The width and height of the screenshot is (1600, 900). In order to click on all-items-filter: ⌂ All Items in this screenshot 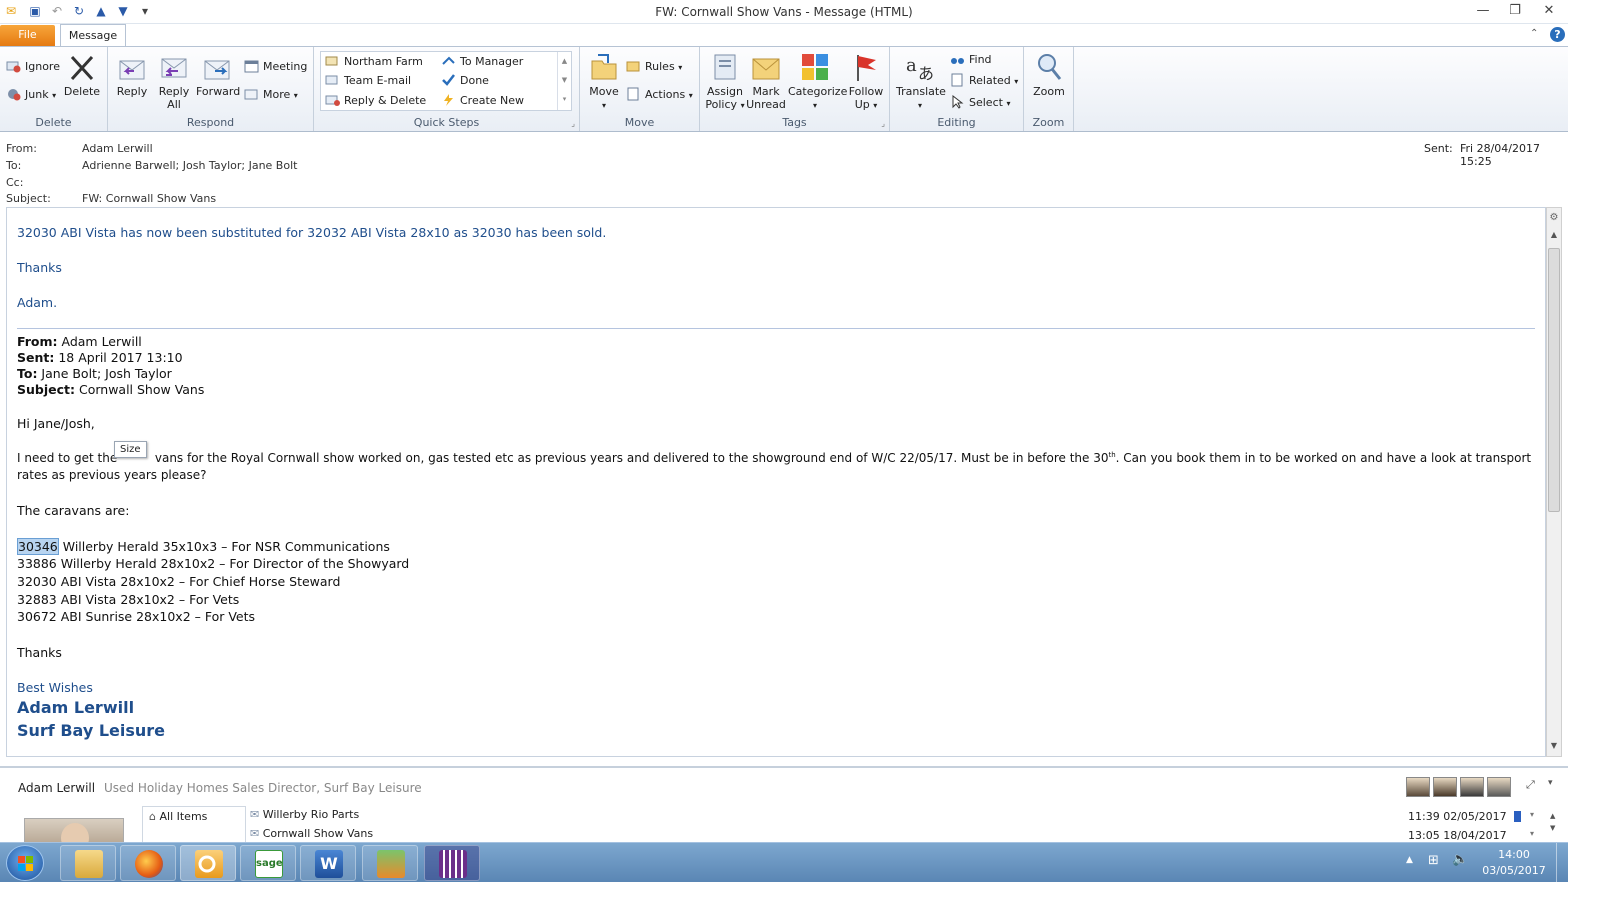, I will do `click(178, 816)`.